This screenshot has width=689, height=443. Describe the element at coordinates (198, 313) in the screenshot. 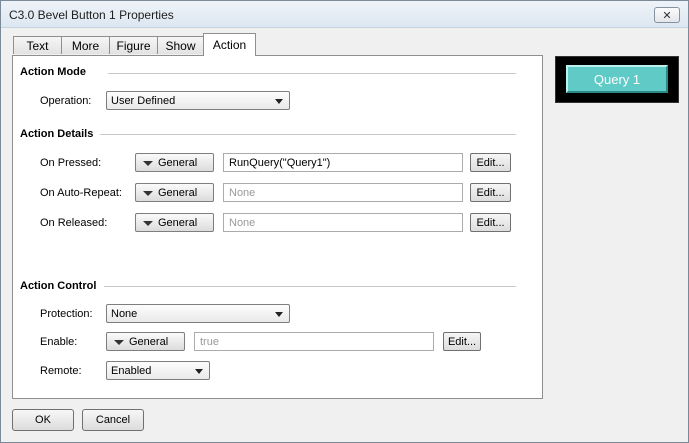

I see `protection-select: None` at that location.